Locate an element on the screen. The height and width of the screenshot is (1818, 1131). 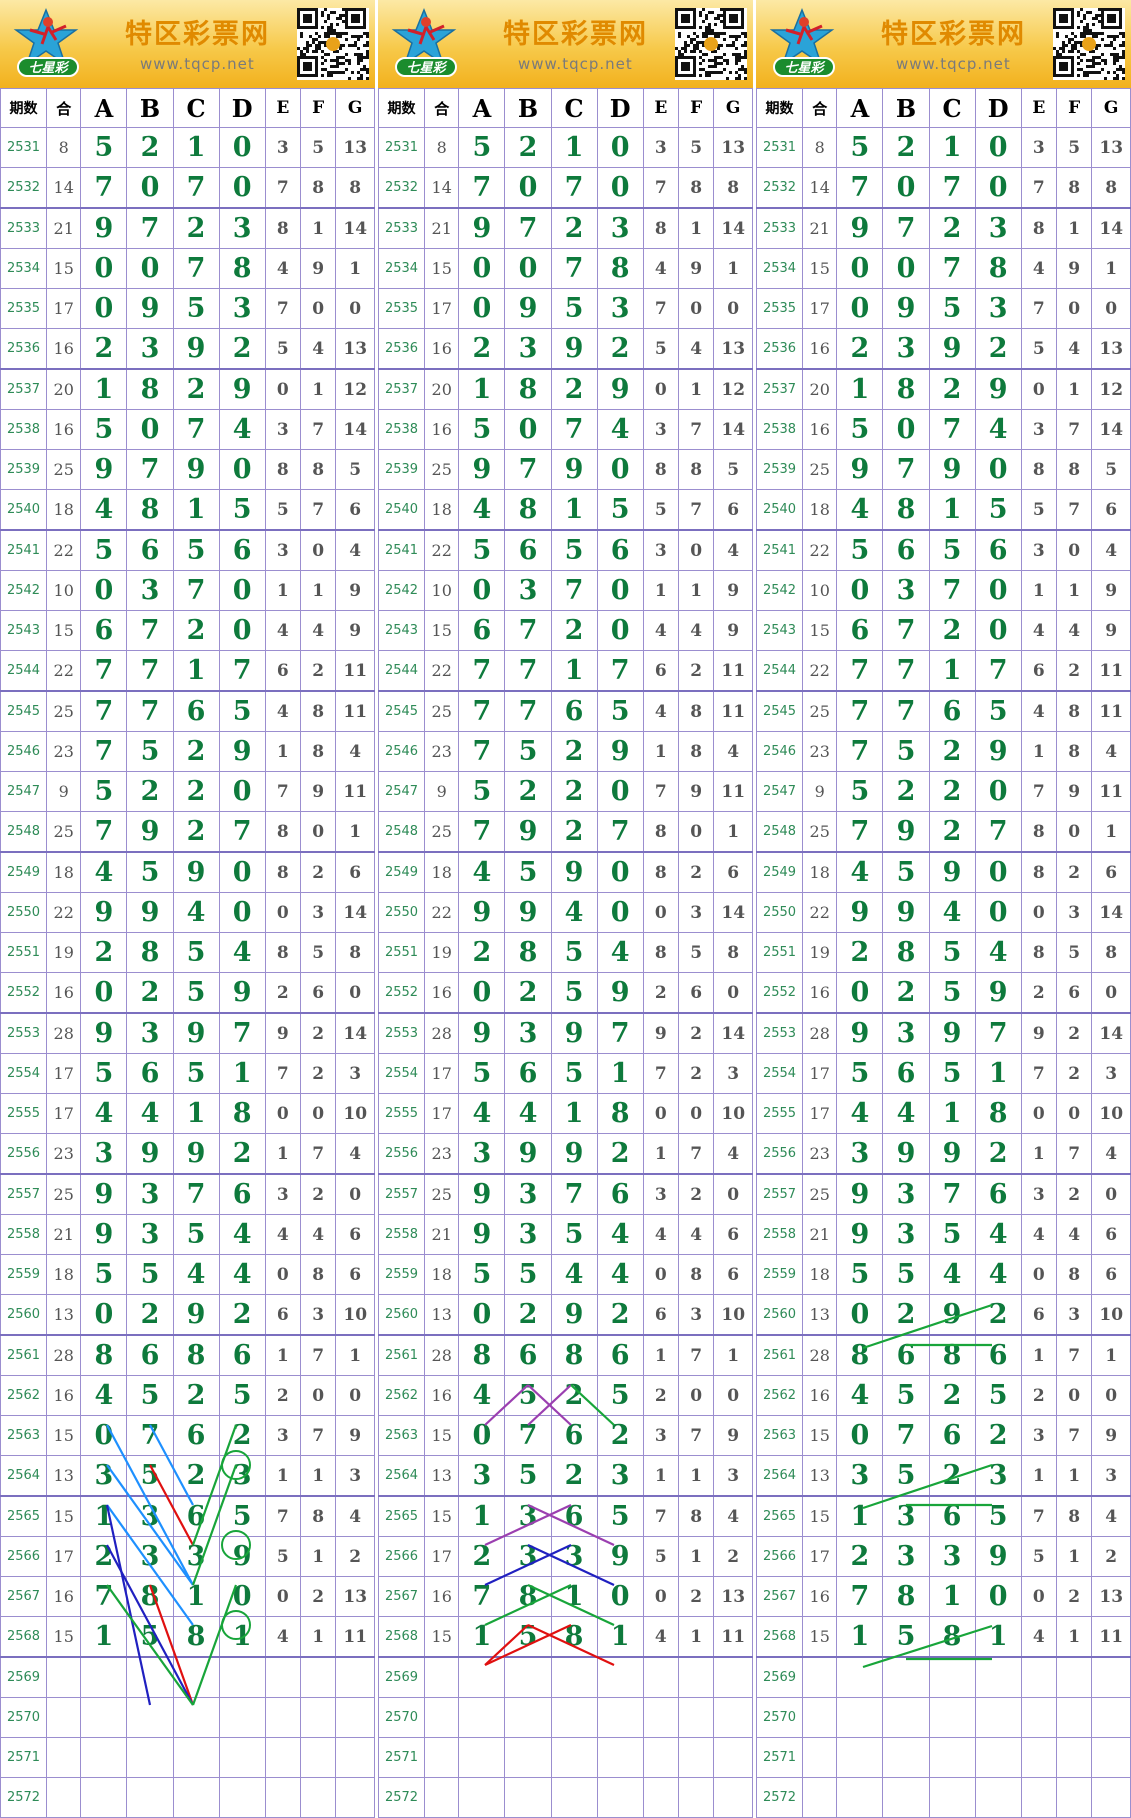
number-cell-e: 6 is located at coordinates (661, 671).